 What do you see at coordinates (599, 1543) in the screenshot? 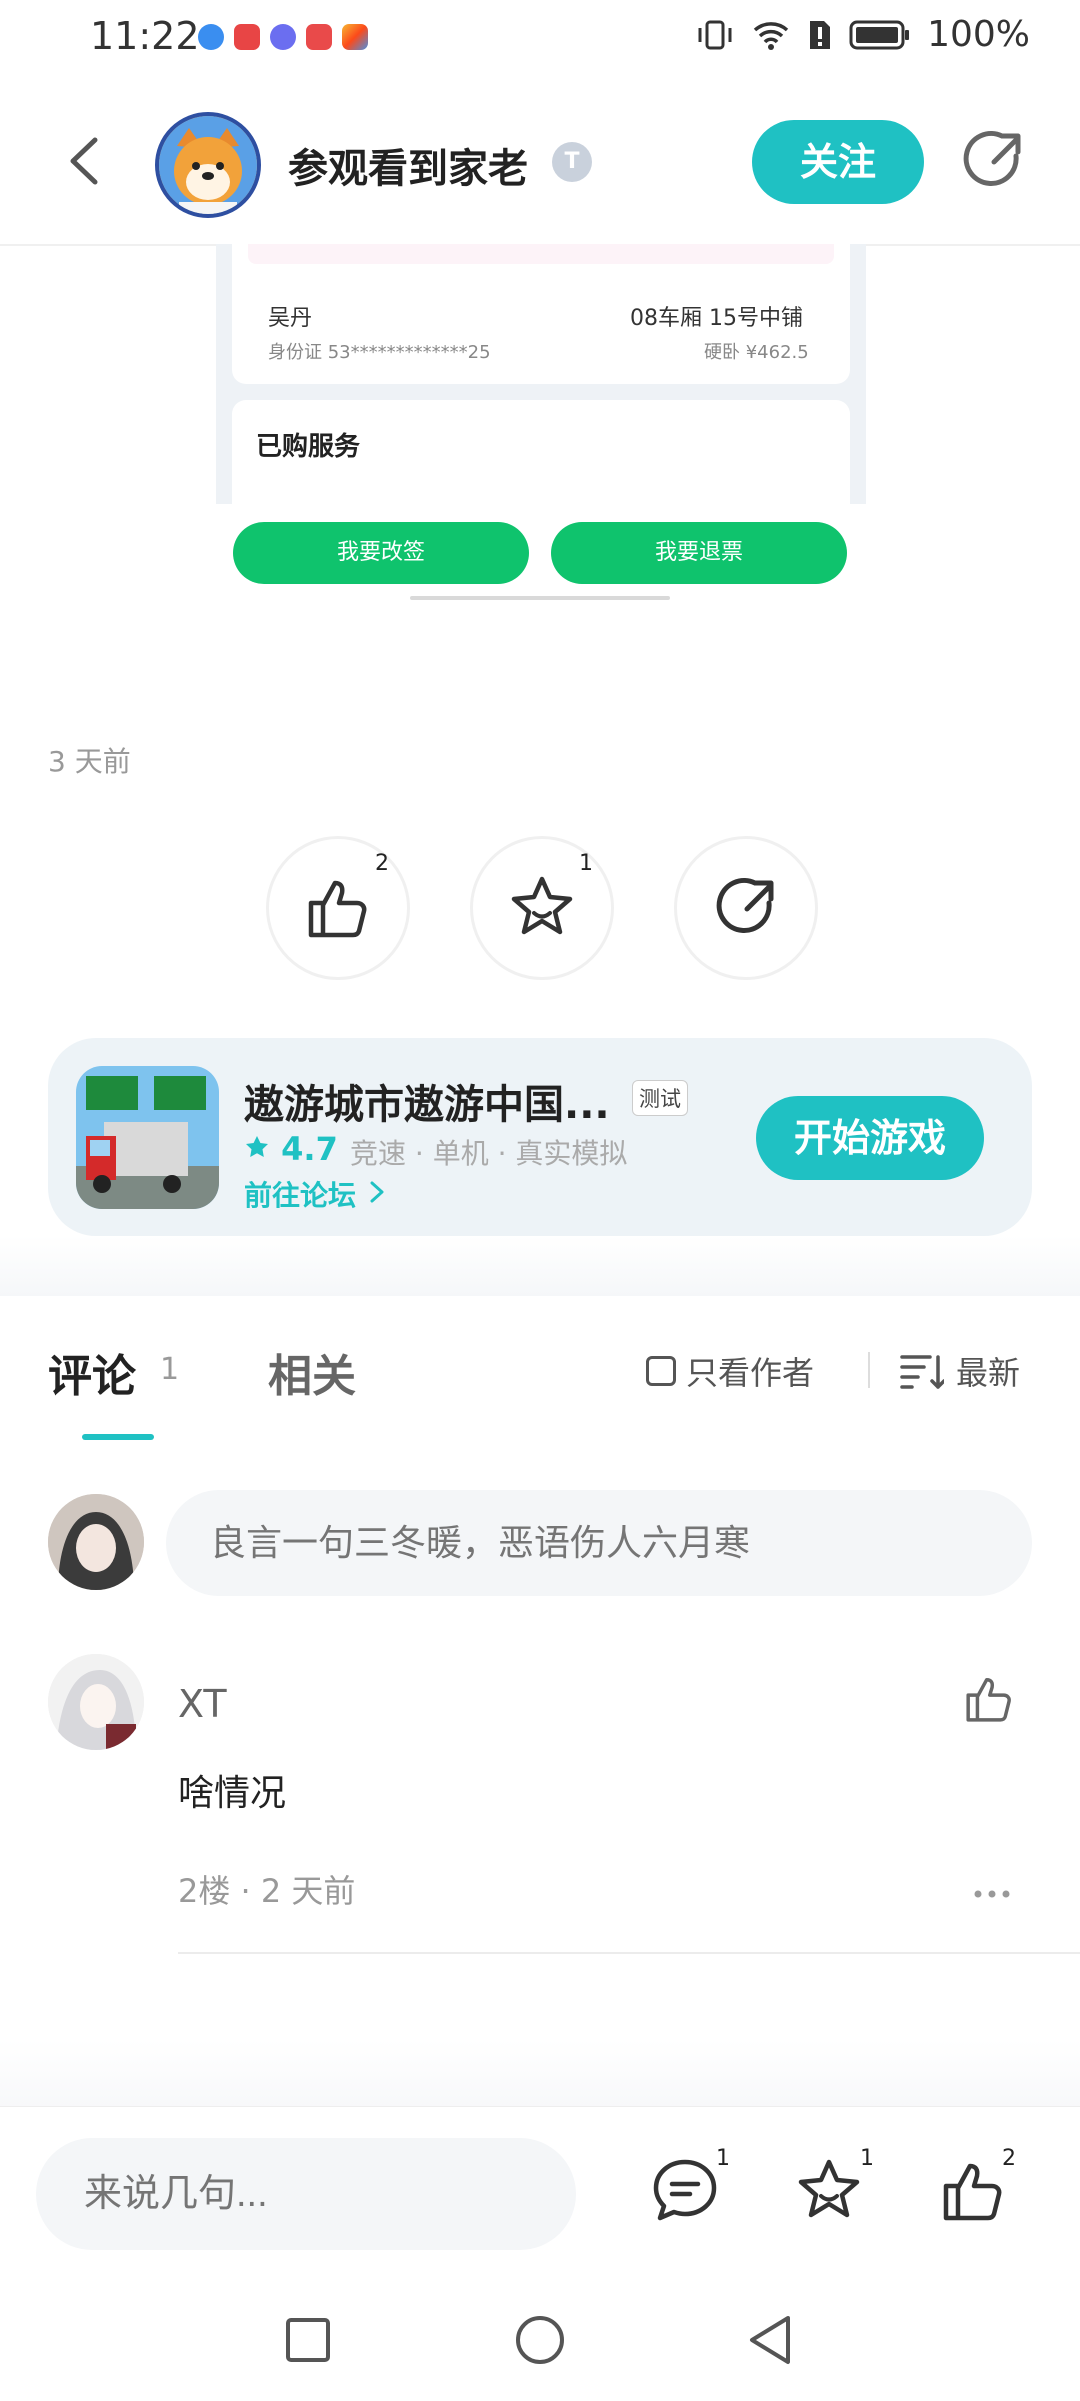
I see `comment-input` at bounding box center [599, 1543].